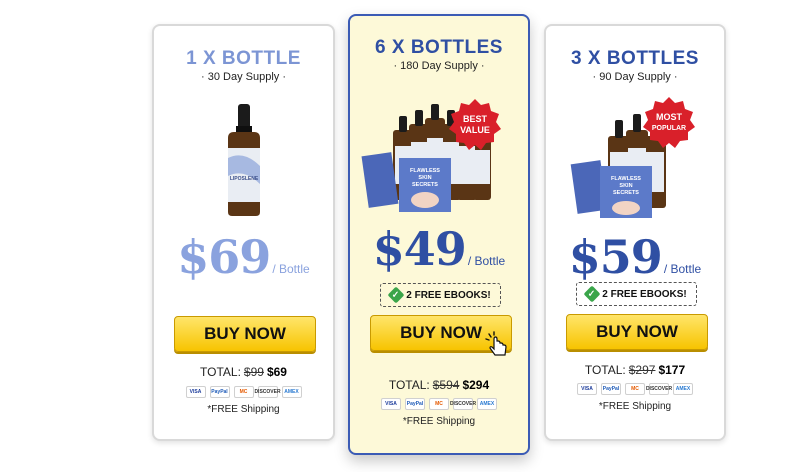 This screenshot has height=472, width=800. I want to click on price: $69, so click(224, 257).